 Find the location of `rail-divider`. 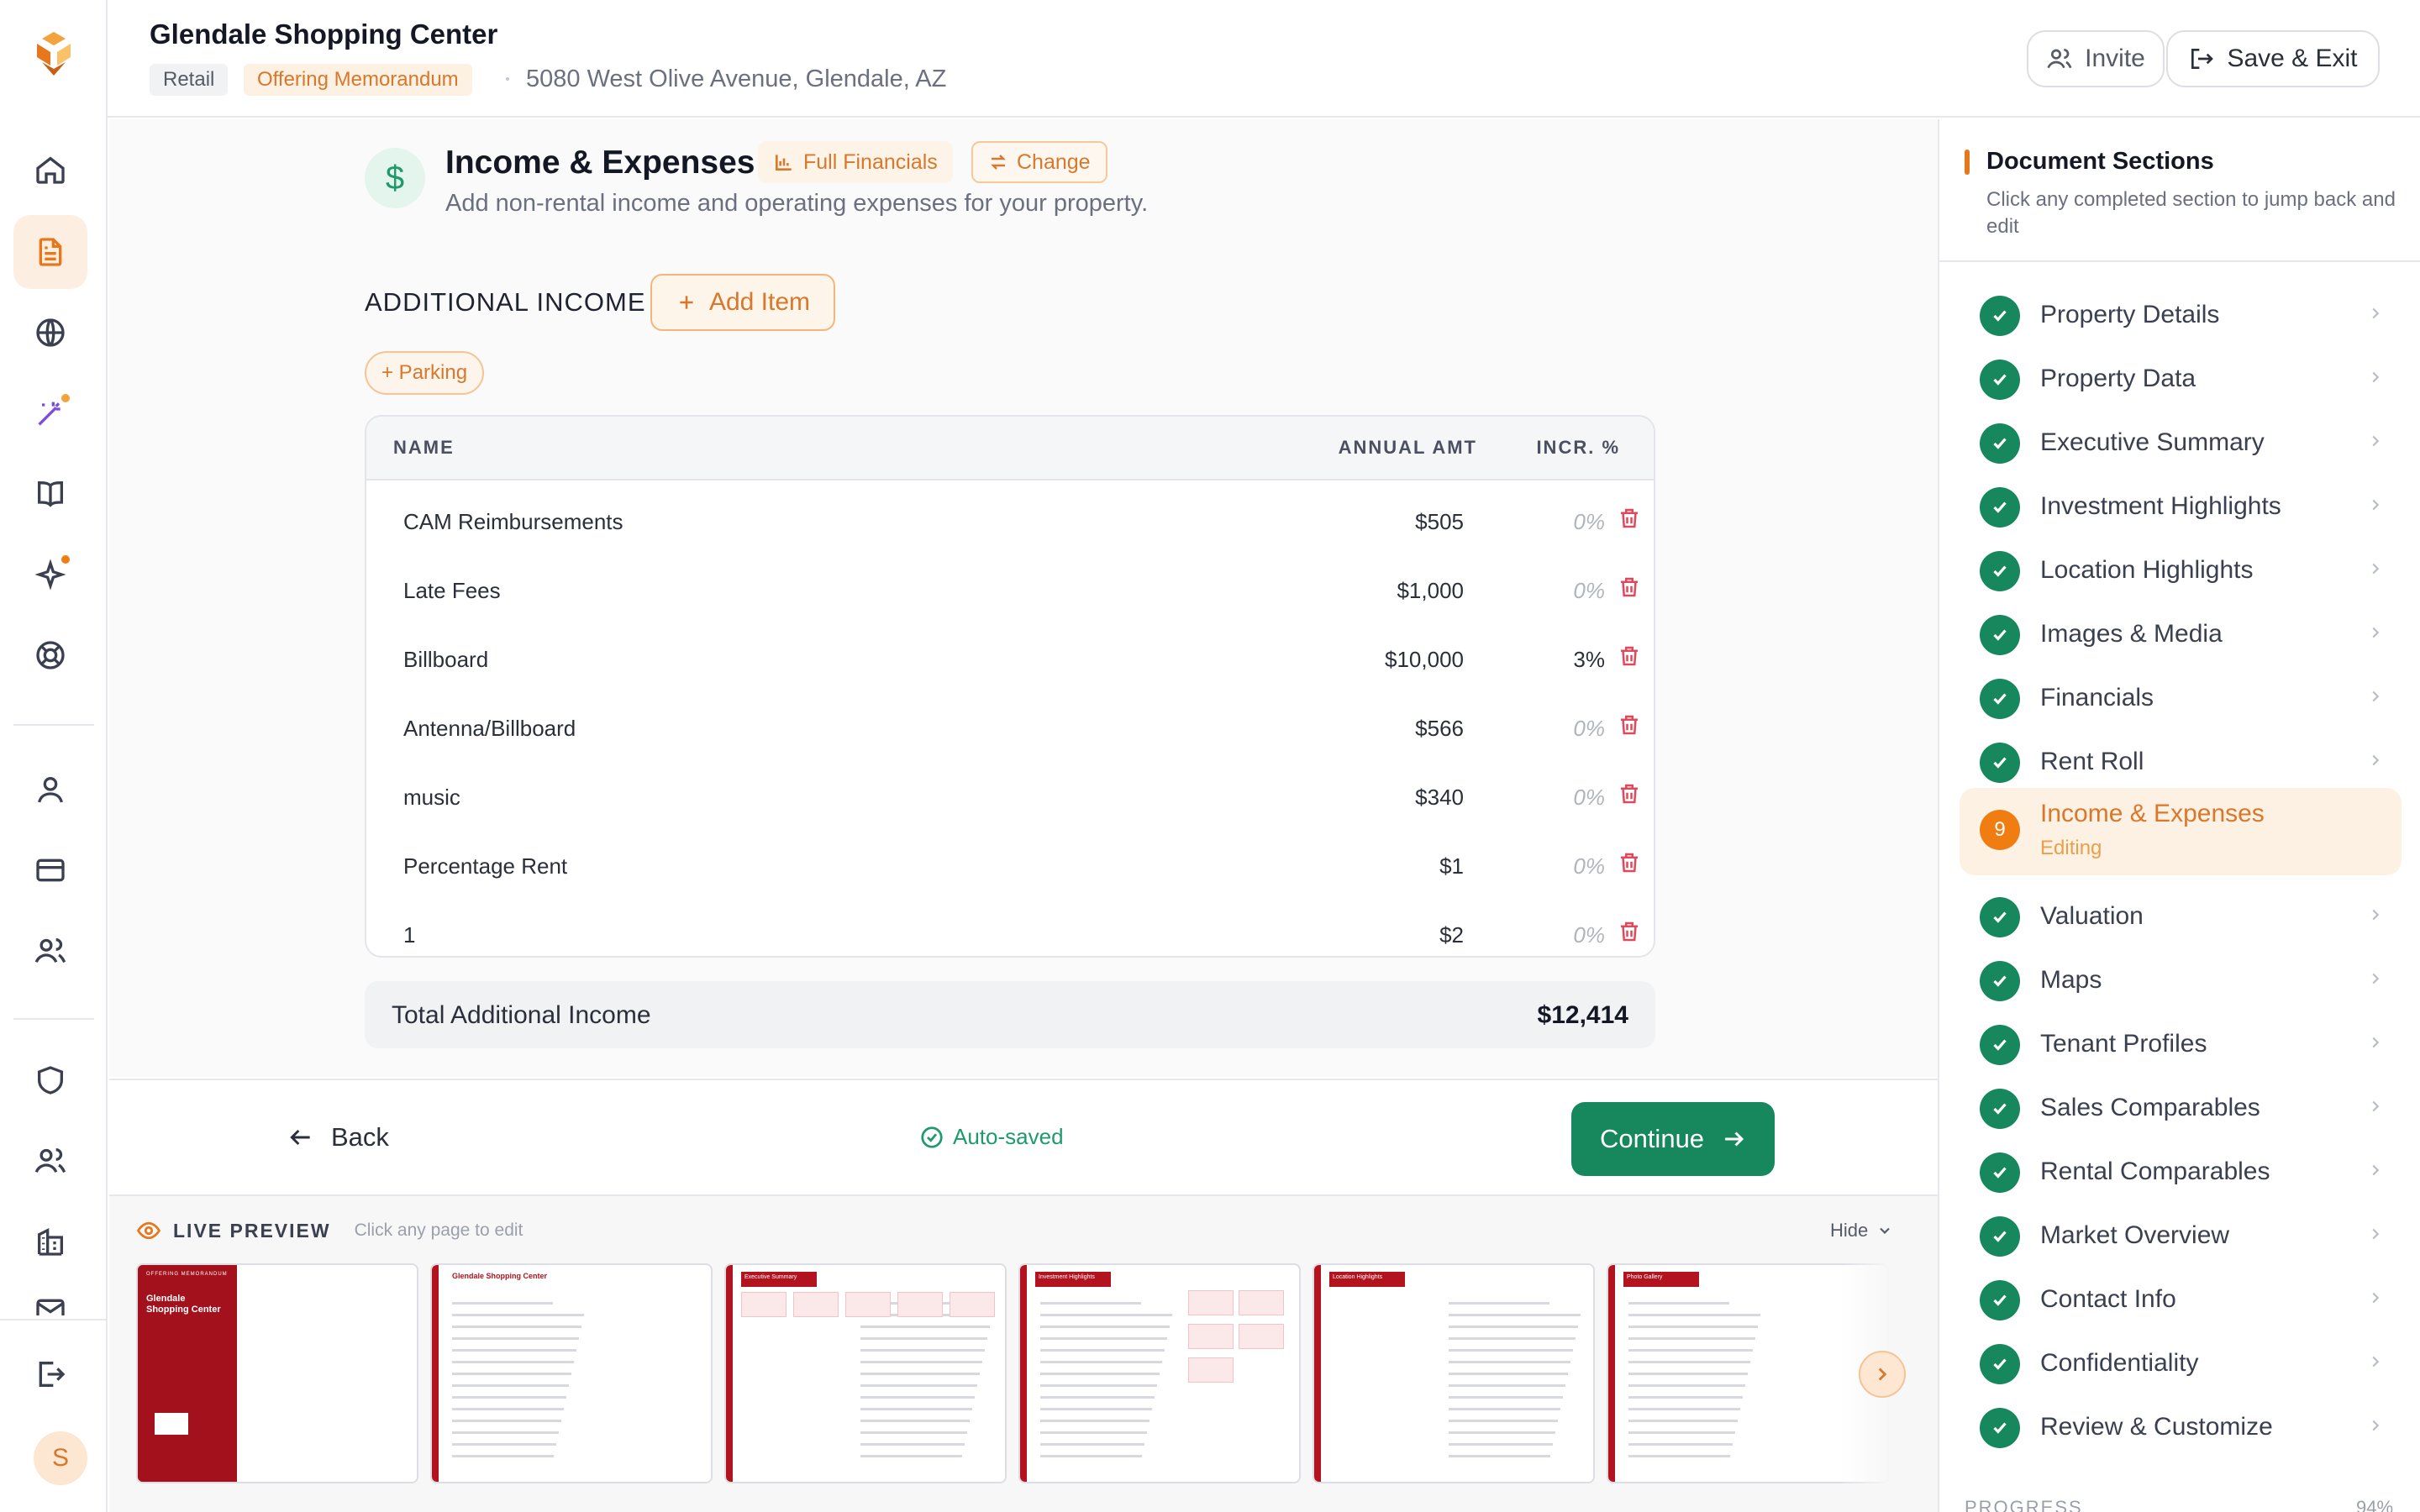

rail-divider is located at coordinates (54, 1319).